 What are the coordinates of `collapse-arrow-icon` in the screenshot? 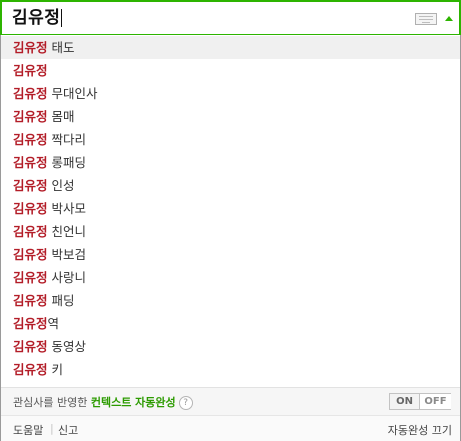 It's located at (449, 18).